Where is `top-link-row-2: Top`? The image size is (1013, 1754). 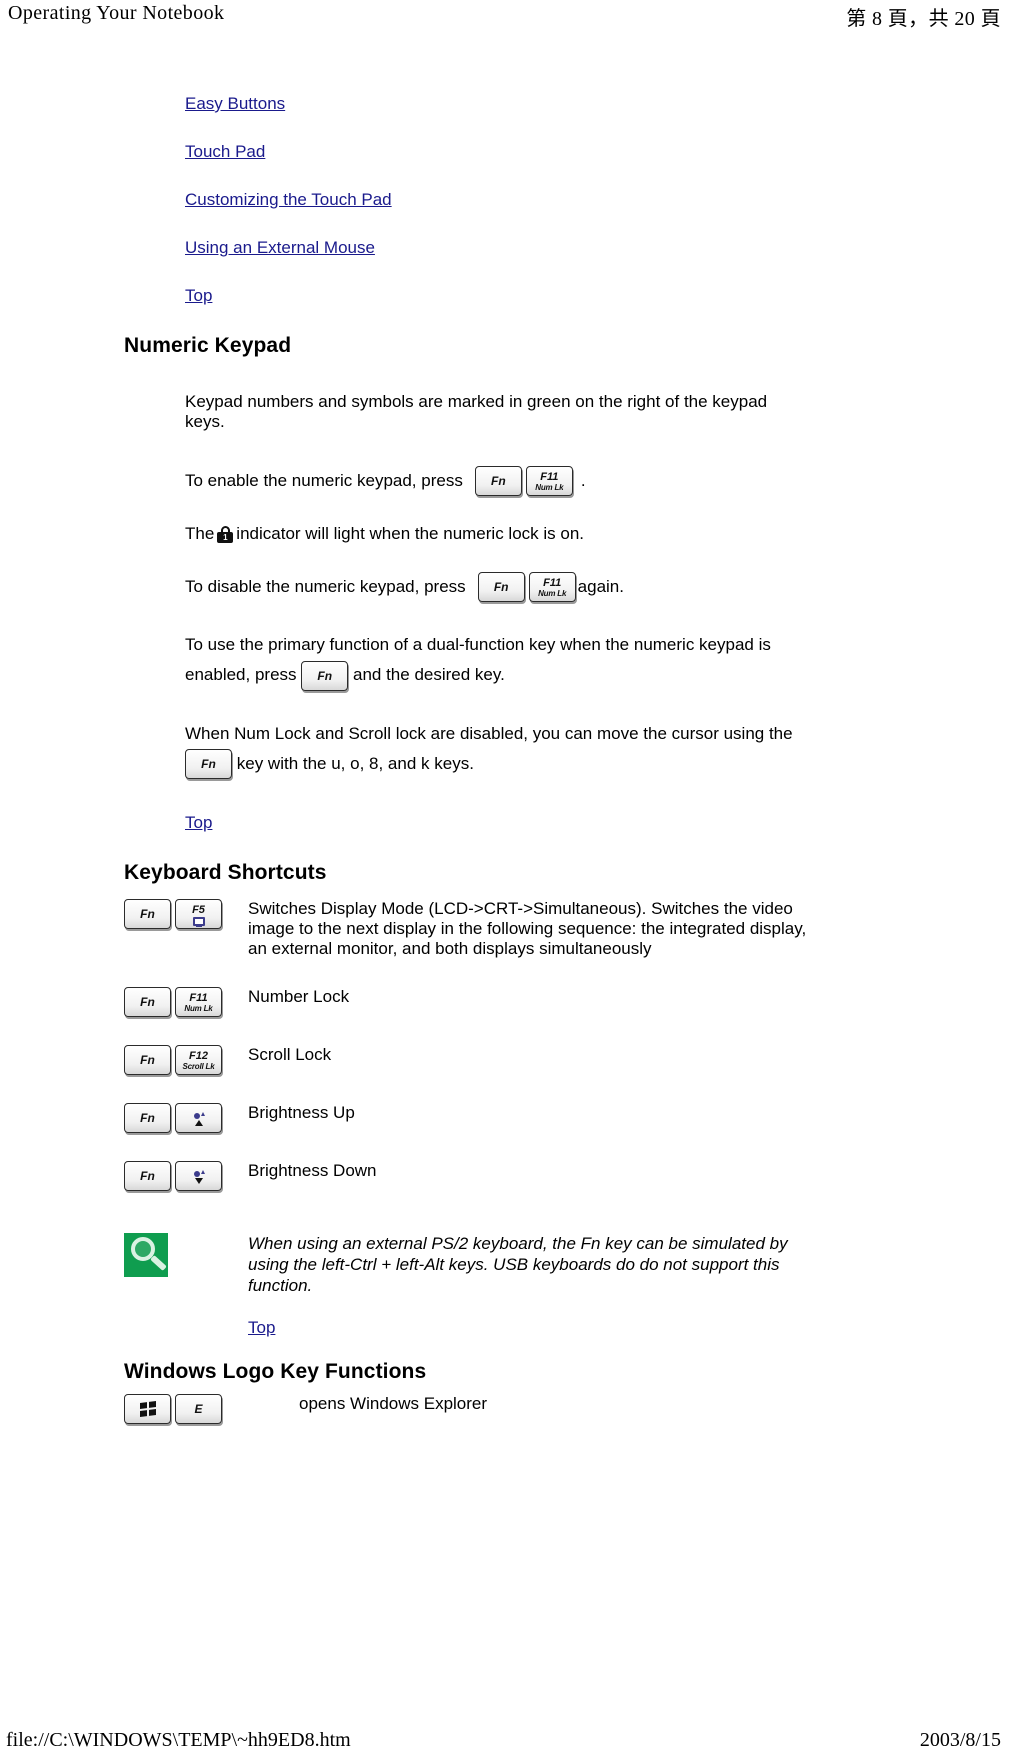 top-link-row-2: Top is located at coordinates (506, 823).